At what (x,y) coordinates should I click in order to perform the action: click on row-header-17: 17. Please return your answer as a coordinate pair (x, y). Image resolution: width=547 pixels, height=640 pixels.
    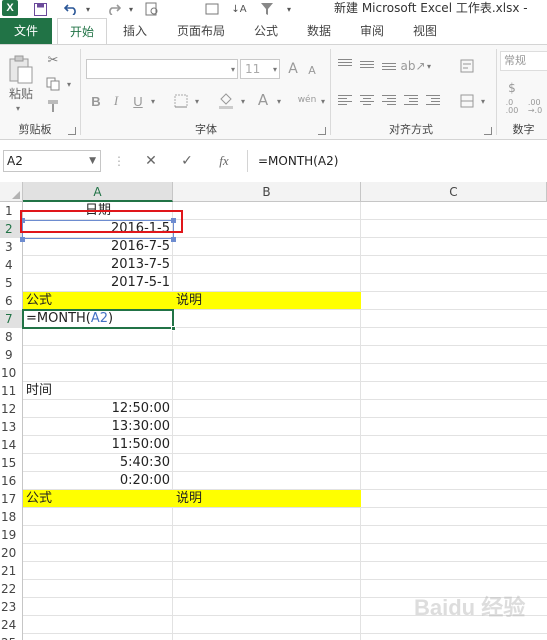
    Looking at the image, I should click on (11, 499).